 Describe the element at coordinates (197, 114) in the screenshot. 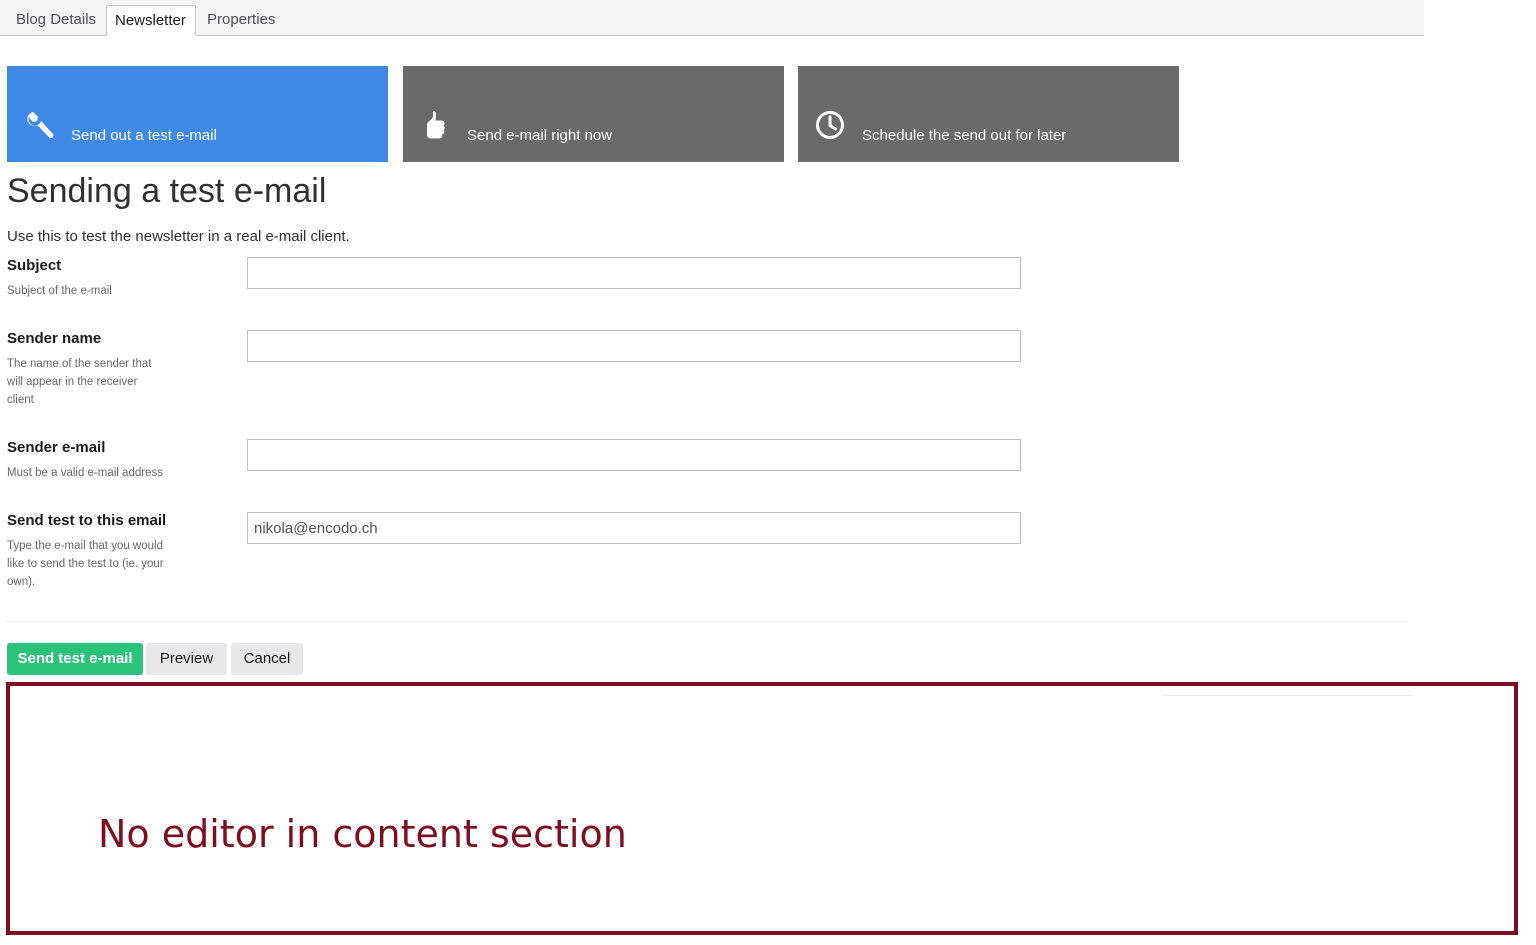

I see `send-test-email-tile: Send out a test e-mail` at that location.